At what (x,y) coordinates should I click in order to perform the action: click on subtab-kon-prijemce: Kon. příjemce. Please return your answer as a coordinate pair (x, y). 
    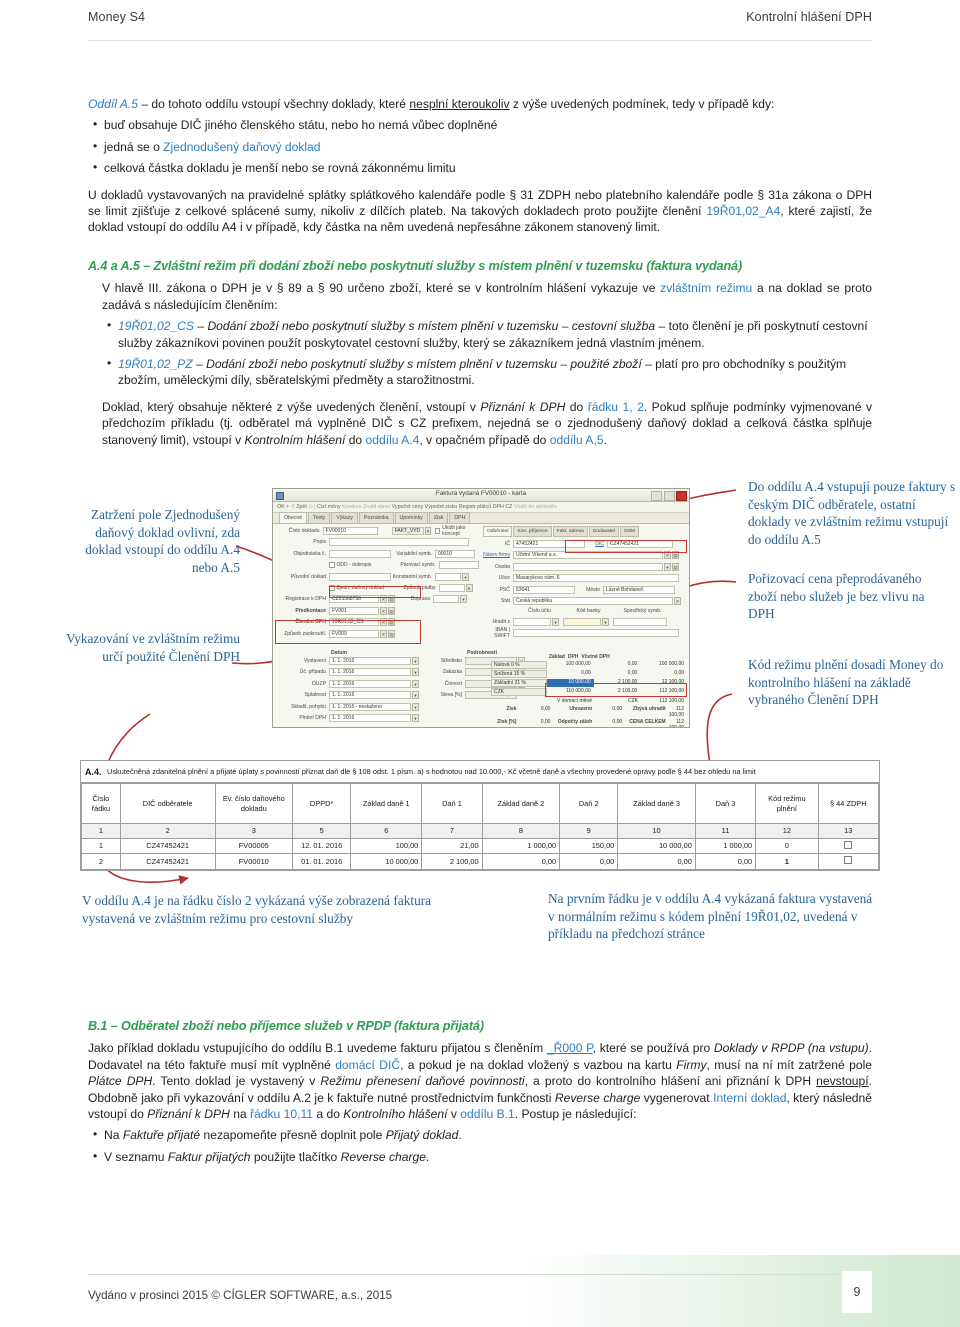
    Looking at the image, I should click on (532, 531).